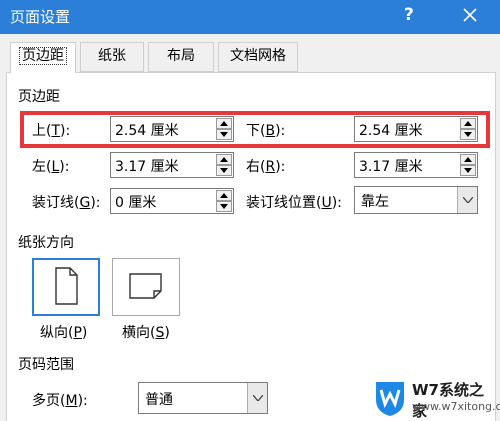 Image resolution: width=500 pixels, height=421 pixels. I want to click on landscape-option, so click(146, 287).